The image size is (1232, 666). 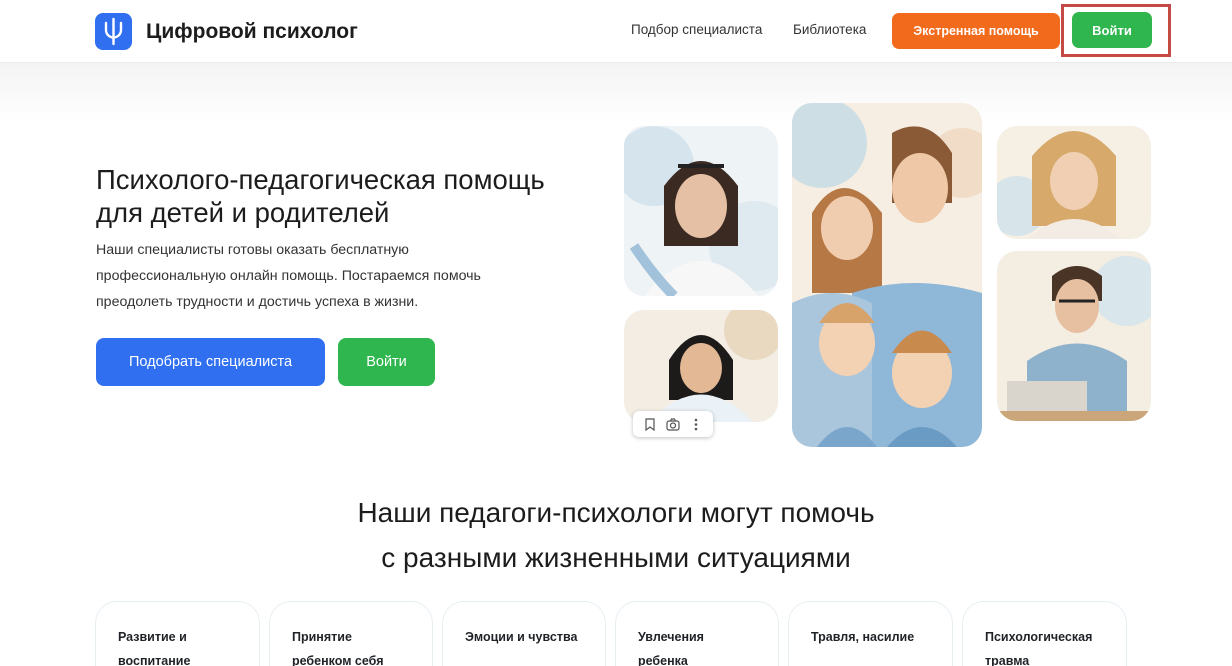 What do you see at coordinates (863, 637) in the screenshot?
I see `topic-card-label: Травля, насилие` at bounding box center [863, 637].